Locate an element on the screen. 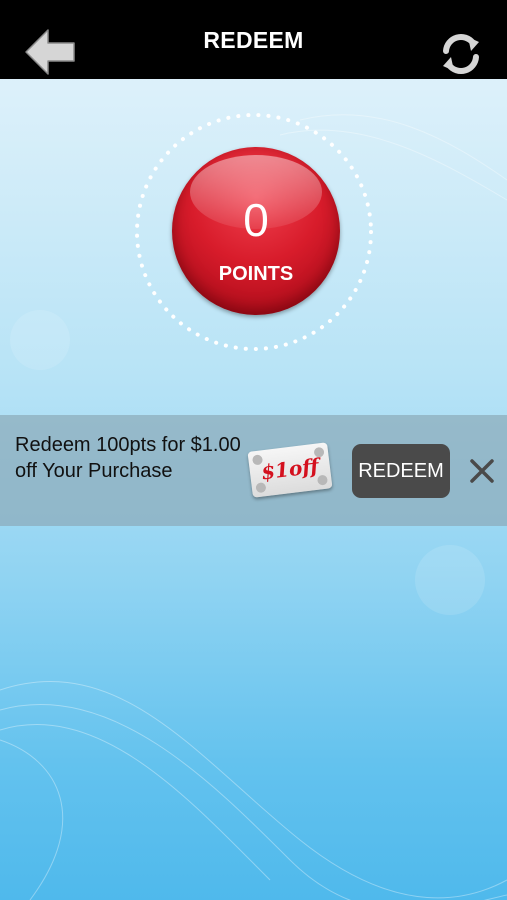  refresh-button is located at coordinates (461, 54).